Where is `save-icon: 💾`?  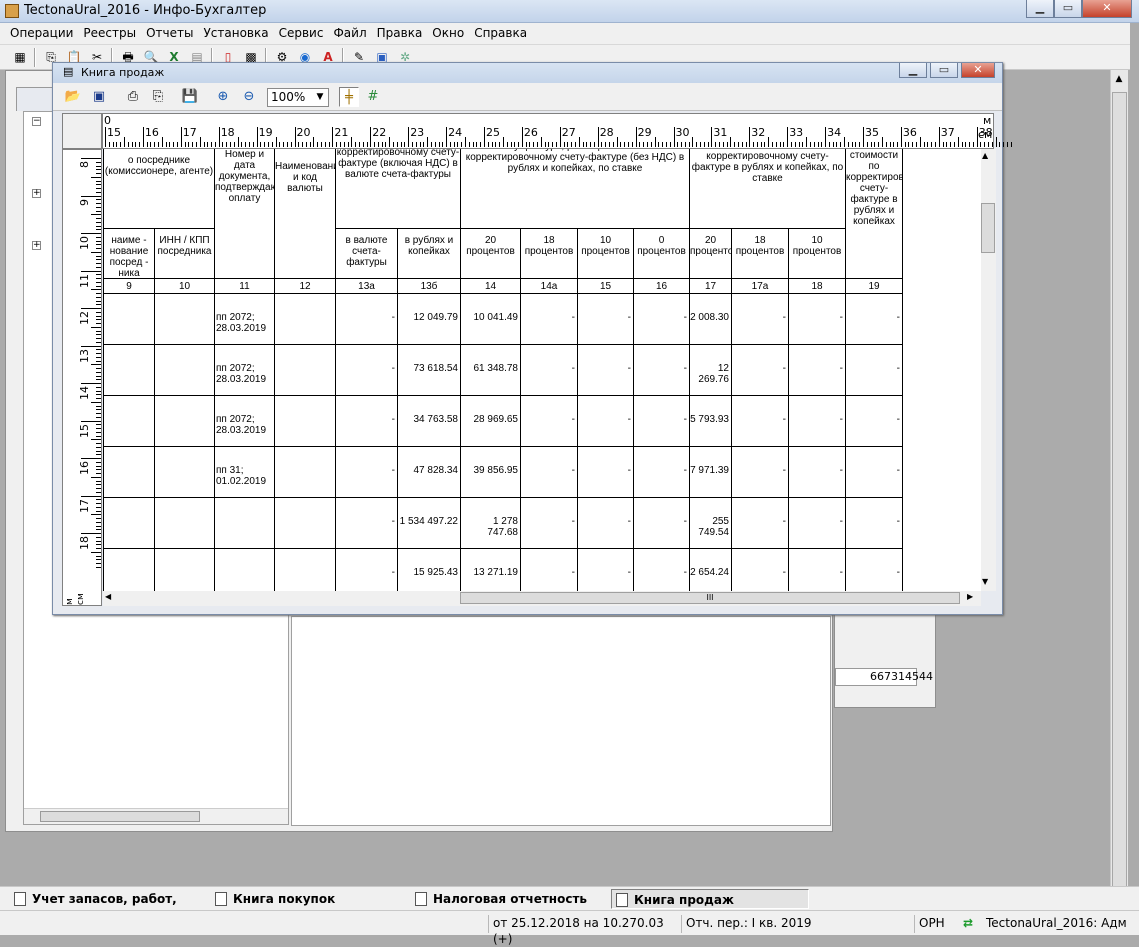 save-icon: 💾 is located at coordinates (190, 97).